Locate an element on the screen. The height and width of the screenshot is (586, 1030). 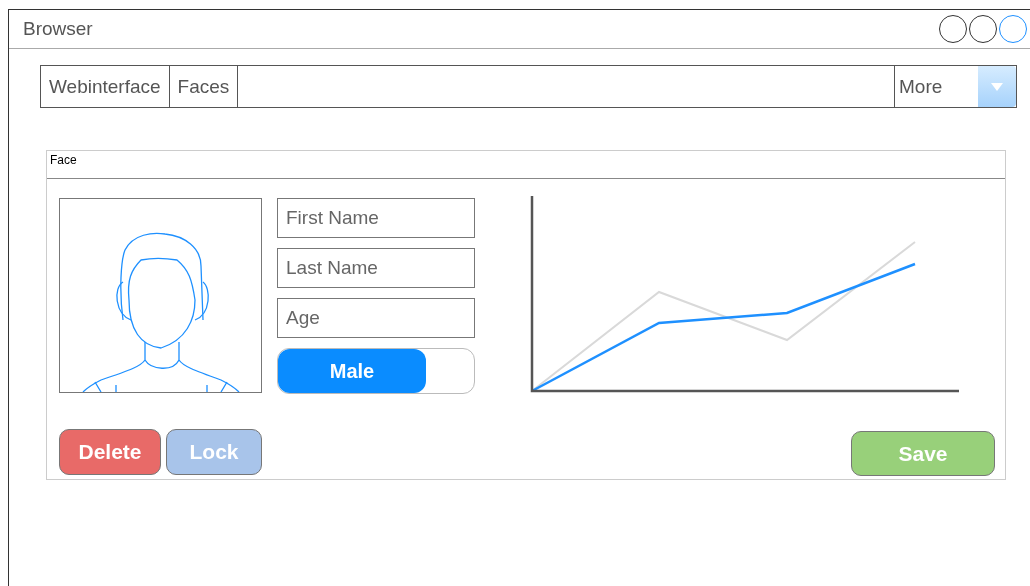
action-button: Lock is located at coordinates (214, 452).